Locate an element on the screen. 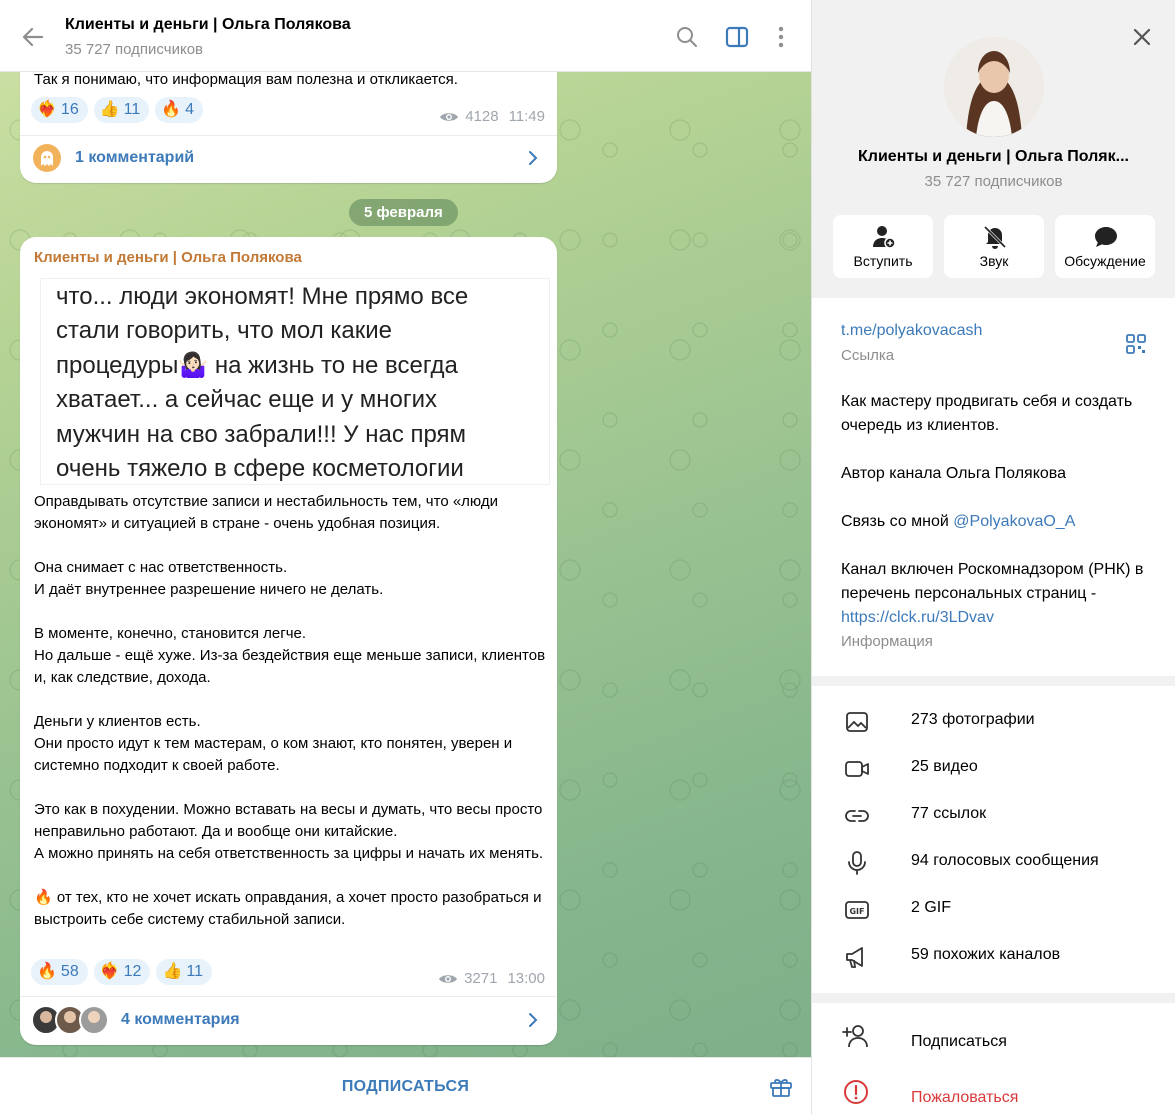 This screenshot has width=1175, height=1114. media-row-similar-channels: 59 похожих каналов is located at coordinates (993, 956).